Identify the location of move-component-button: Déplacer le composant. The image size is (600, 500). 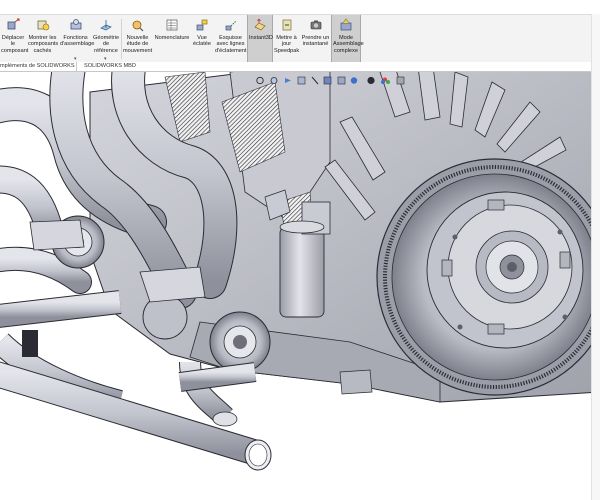
(14, 39).